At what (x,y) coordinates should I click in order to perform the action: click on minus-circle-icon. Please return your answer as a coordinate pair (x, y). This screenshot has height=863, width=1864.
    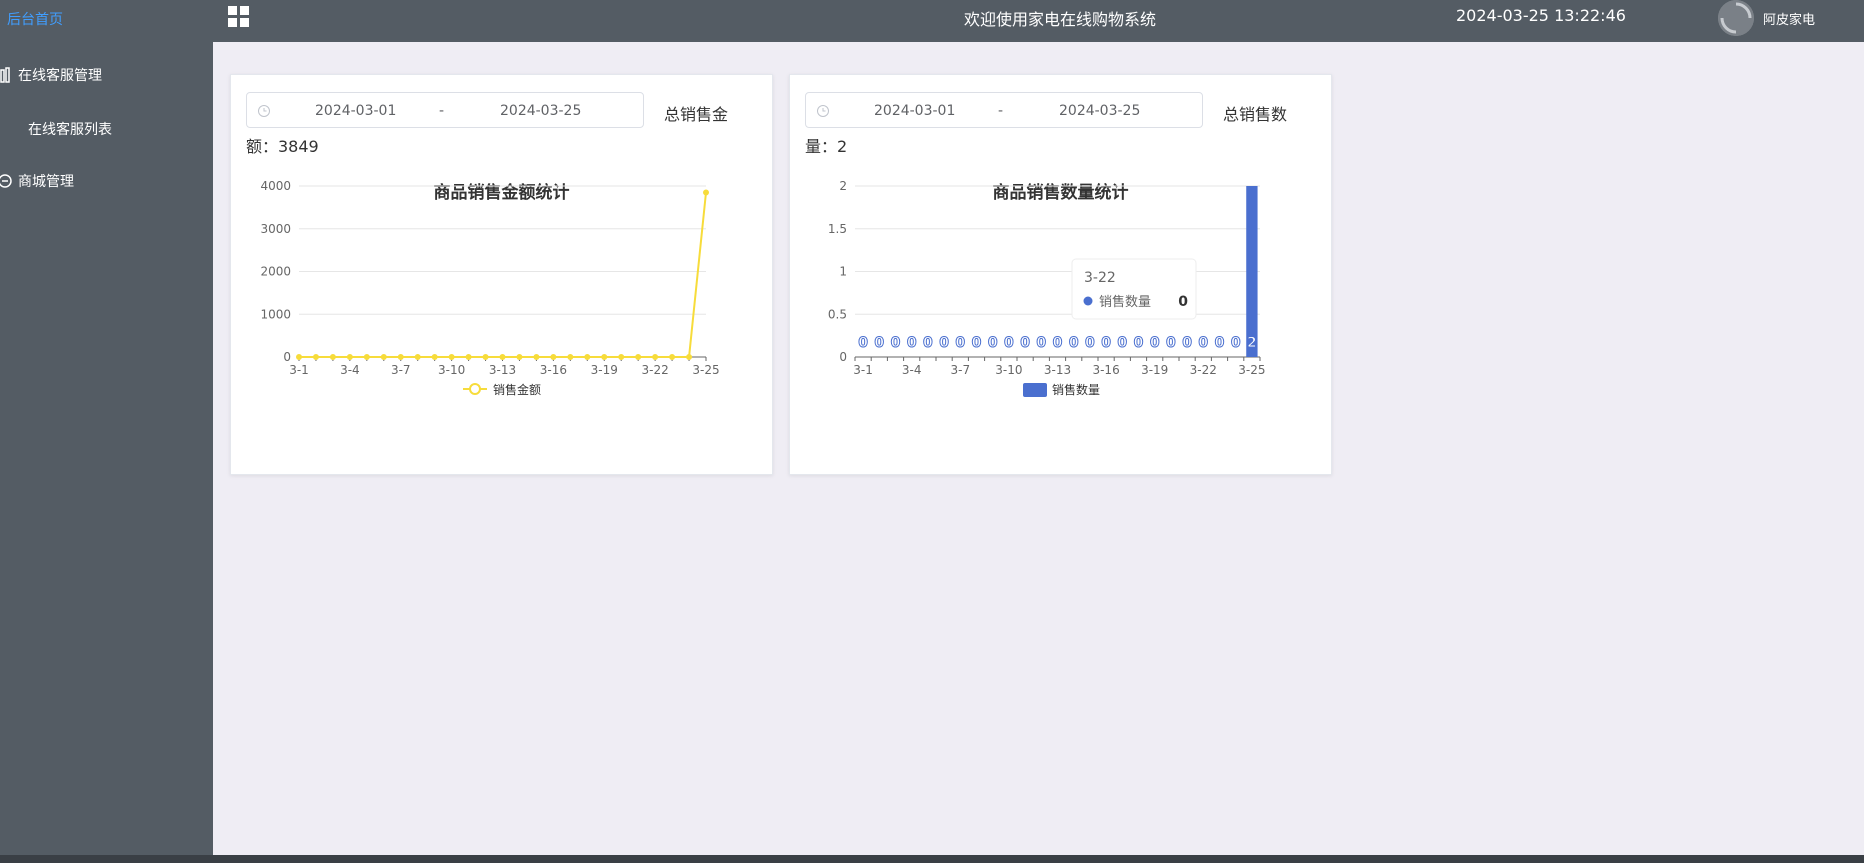
    Looking at the image, I should click on (6, 181).